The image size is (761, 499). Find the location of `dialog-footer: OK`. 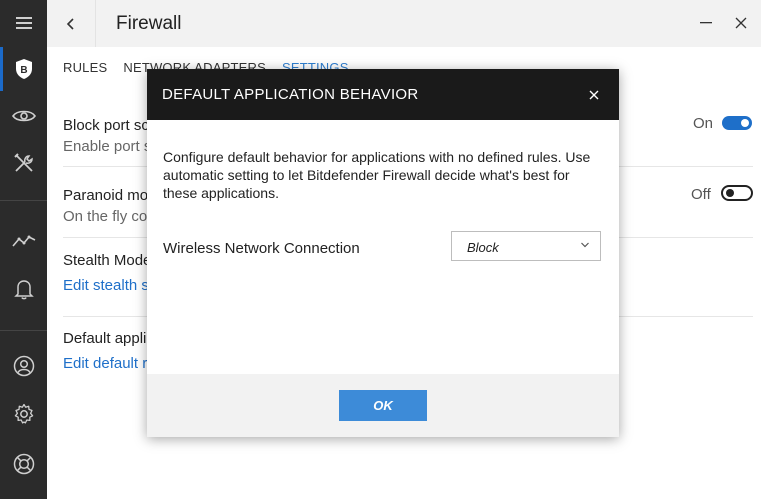

dialog-footer: OK is located at coordinates (383, 405).